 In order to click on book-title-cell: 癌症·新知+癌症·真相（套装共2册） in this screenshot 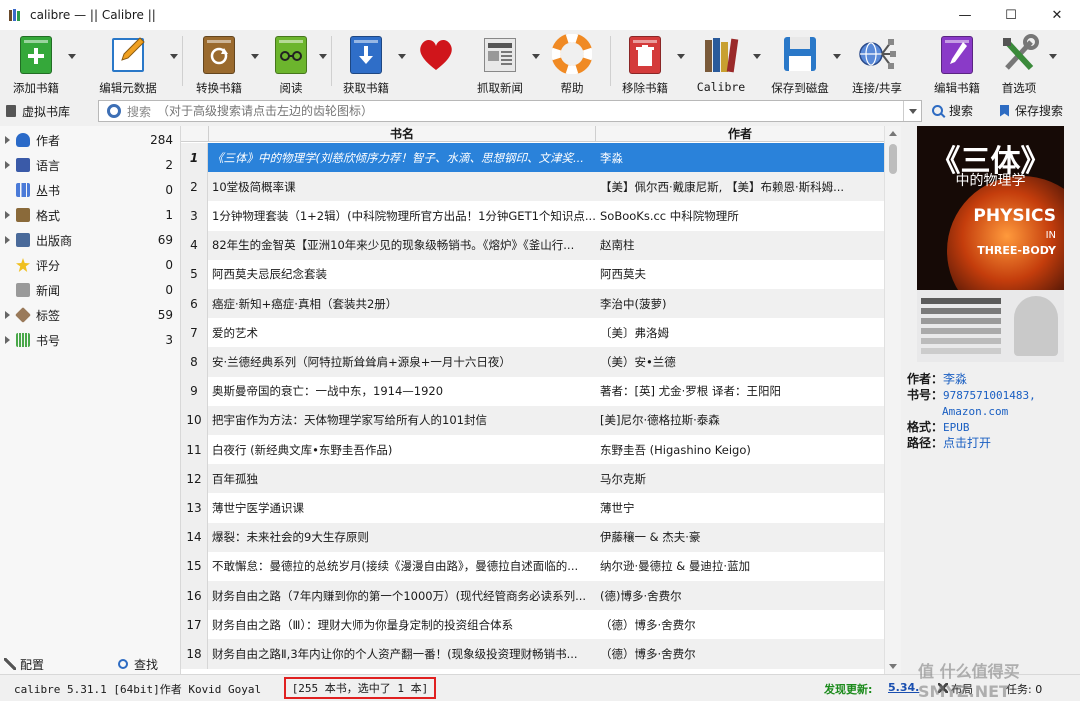, I will do `click(402, 304)`.